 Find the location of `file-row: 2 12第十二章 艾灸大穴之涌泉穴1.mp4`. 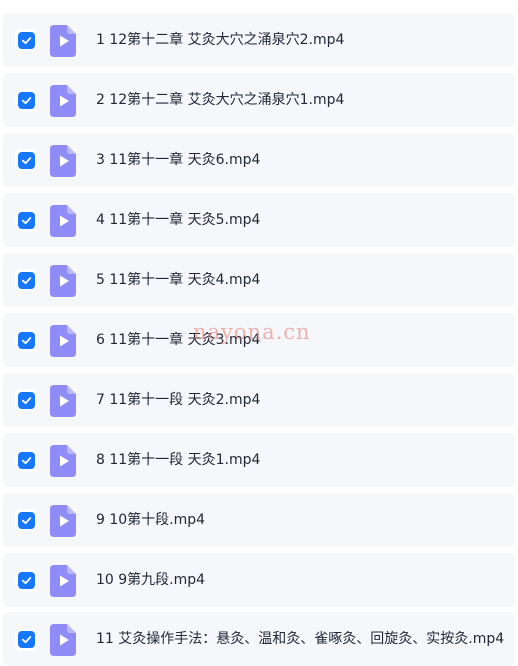

file-row: 2 12第十二章 艾灸大穴之涌泉穴1.mp4 is located at coordinates (259, 100).